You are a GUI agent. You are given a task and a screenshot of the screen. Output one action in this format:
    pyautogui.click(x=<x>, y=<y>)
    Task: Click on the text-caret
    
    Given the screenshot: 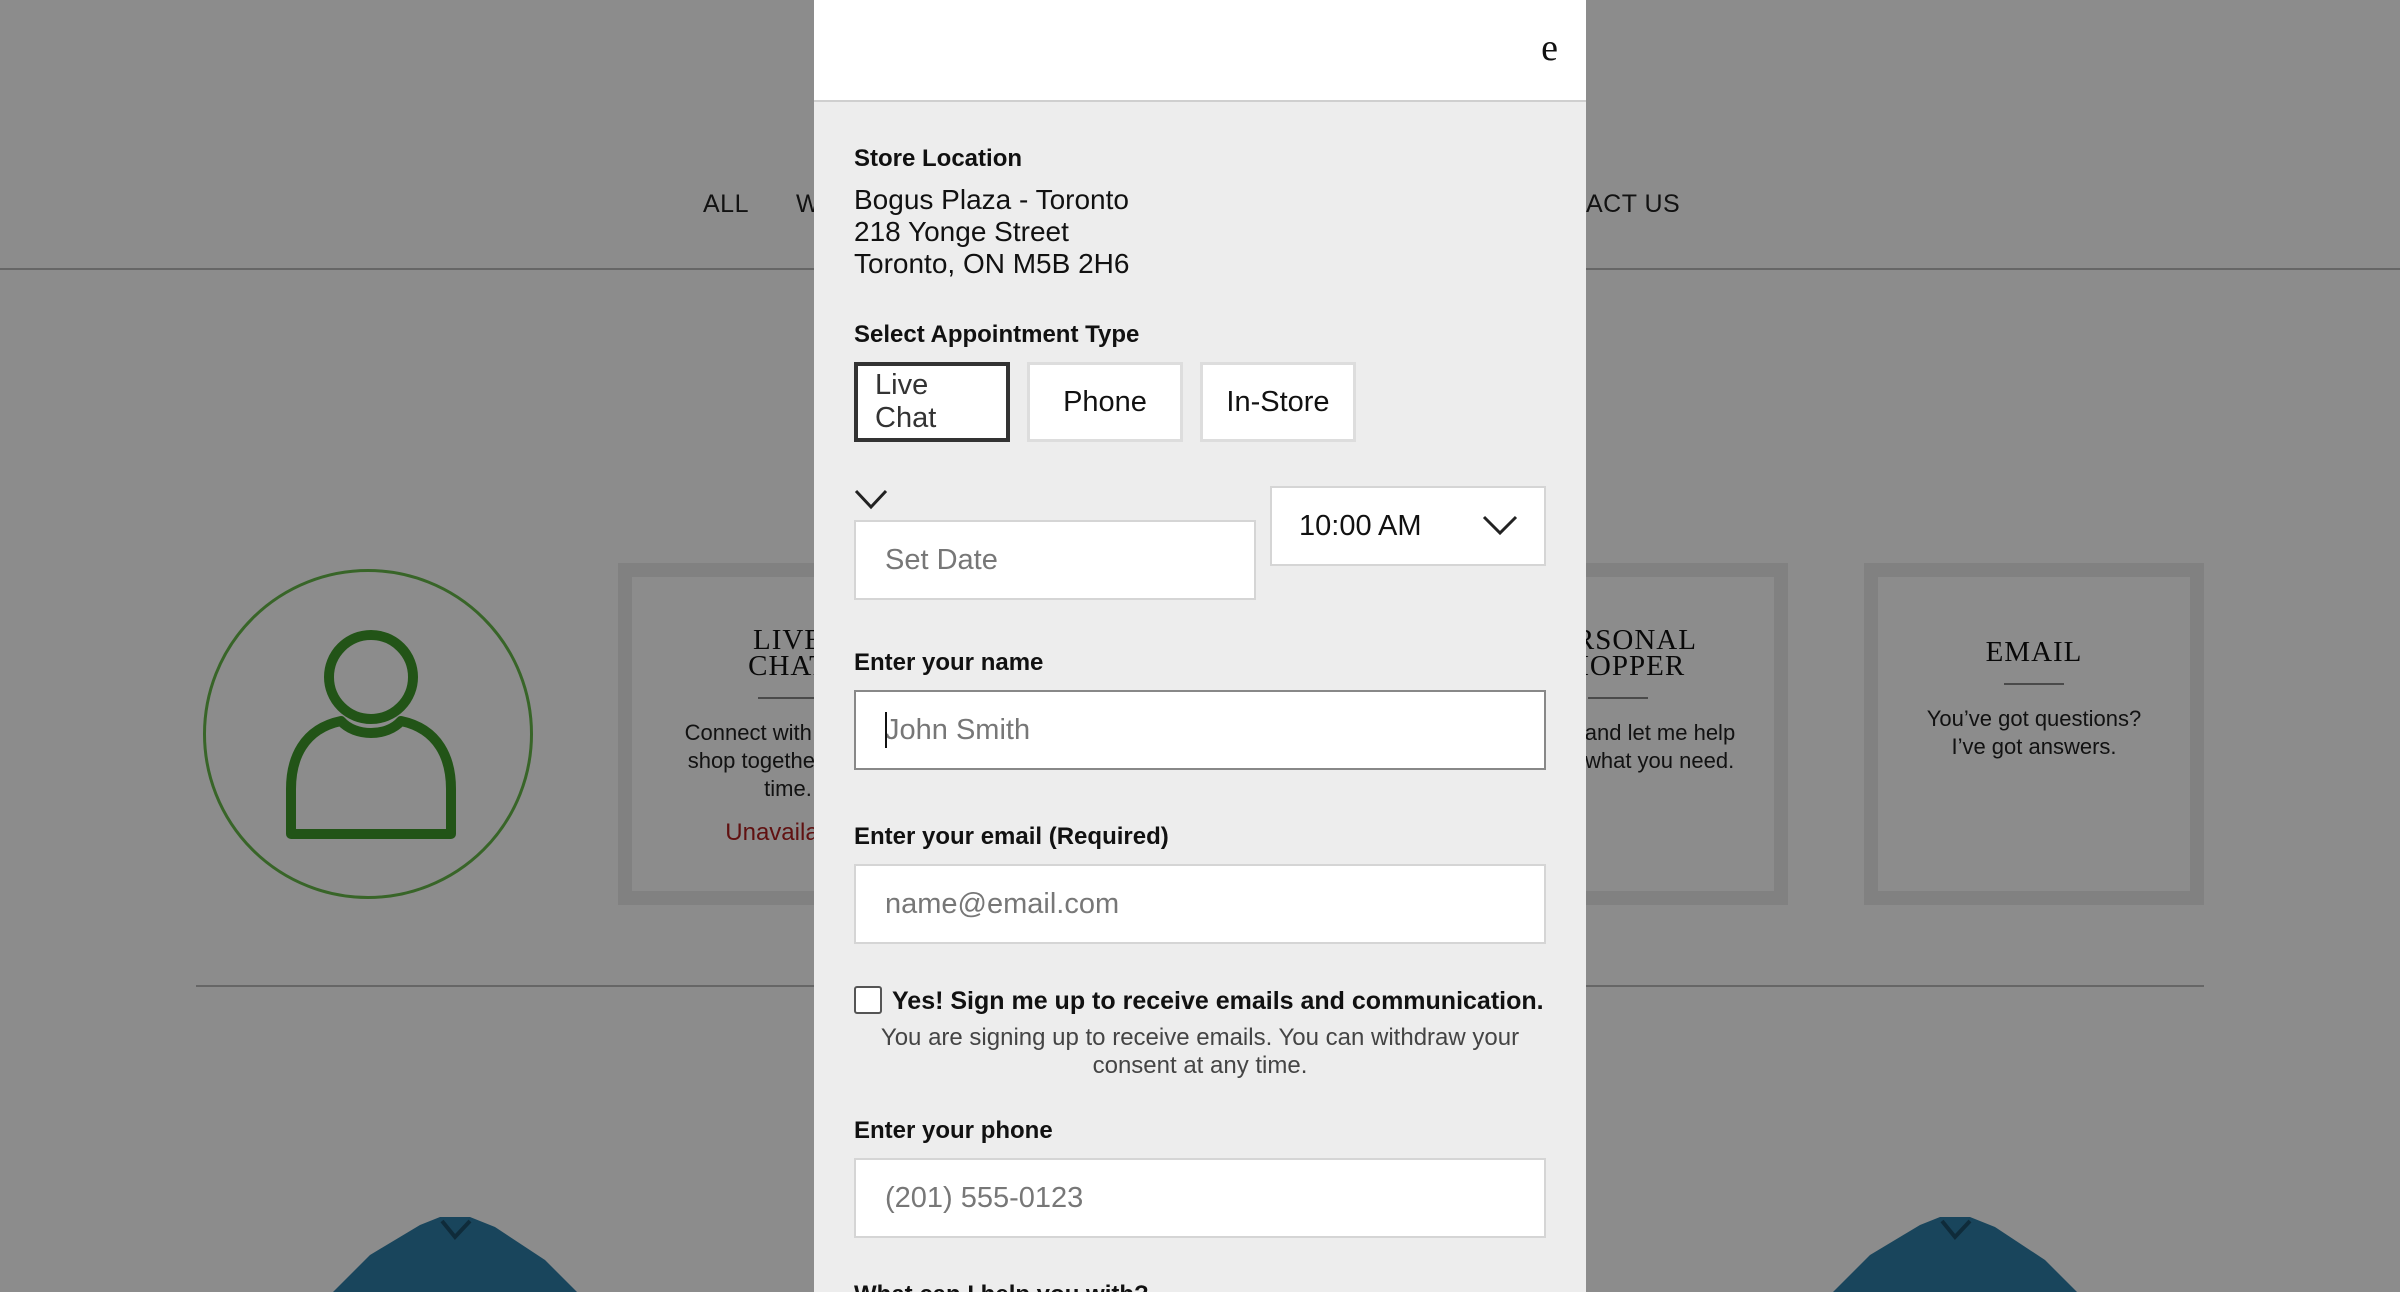 What is the action you would take?
    pyautogui.click(x=886, y=730)
    